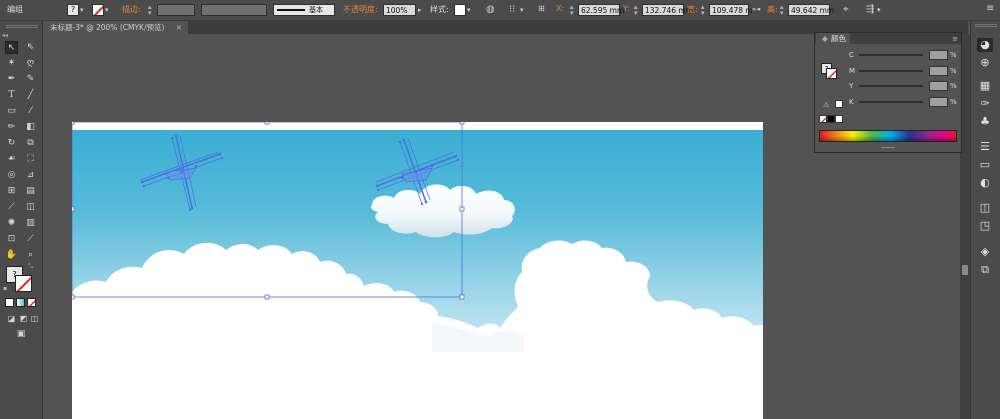 The width and height of the screenshot is (1000, 419). What do you see at coordinates (891, 55) in the screenshot?
I see `cyan-track` at bounding box center [891, 55].